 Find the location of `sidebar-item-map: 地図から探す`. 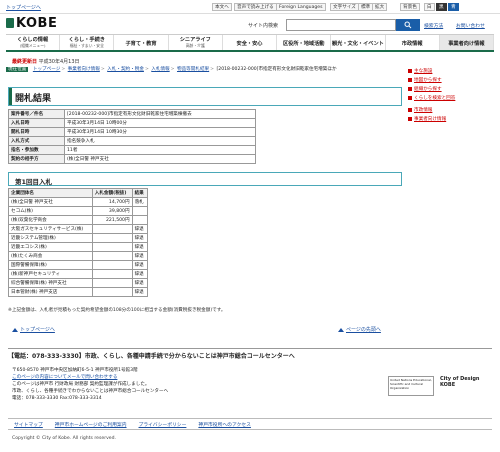

sidebar-item-map: 地図から探す is located at coordinates (428, 80).